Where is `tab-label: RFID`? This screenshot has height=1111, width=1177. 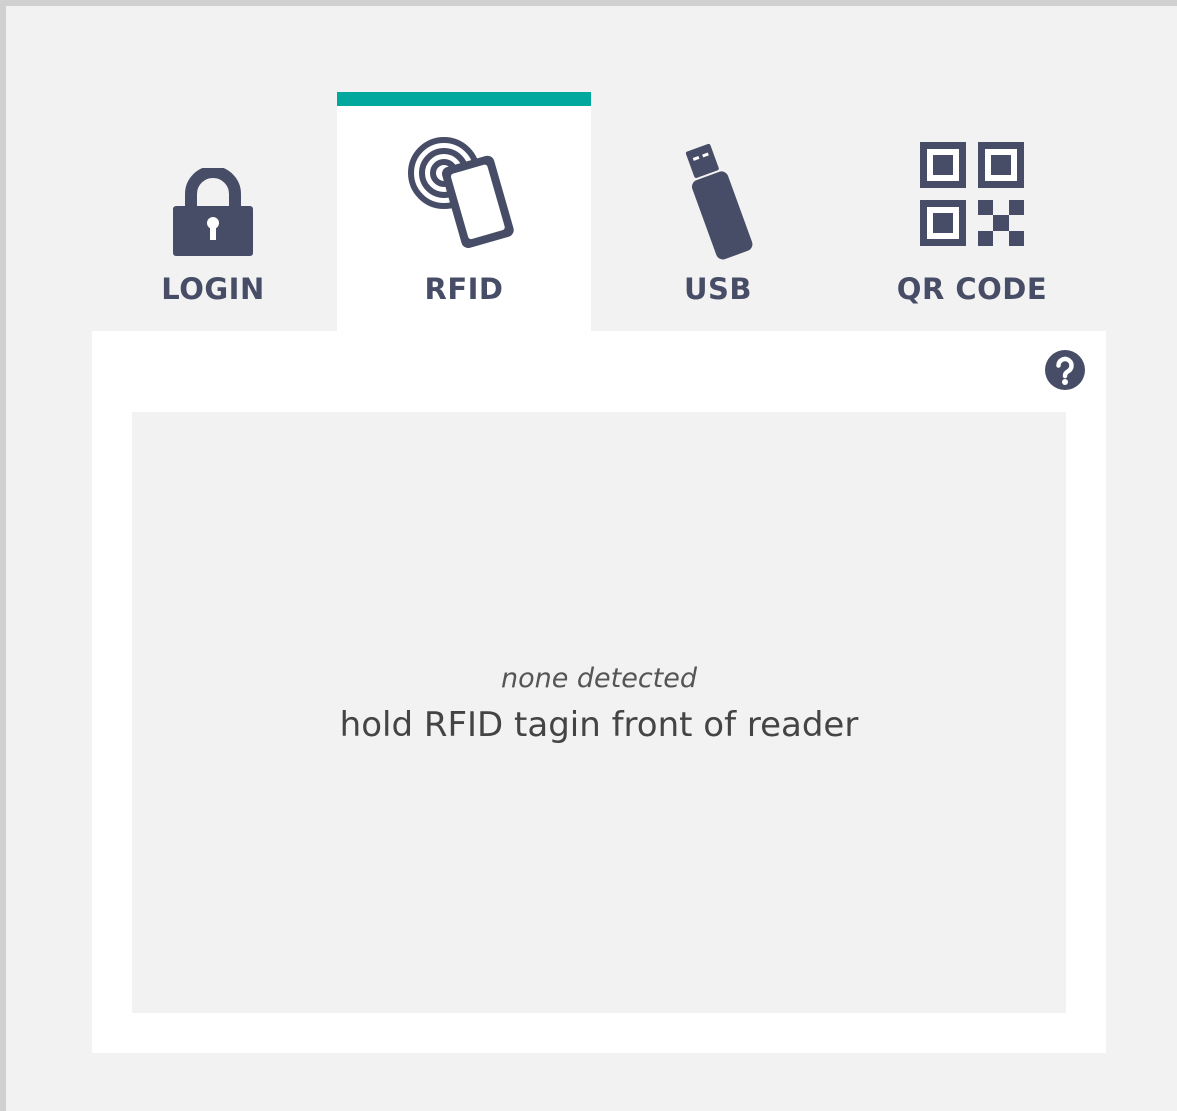 tab-label: RFID is located at coordinates (464, 289).